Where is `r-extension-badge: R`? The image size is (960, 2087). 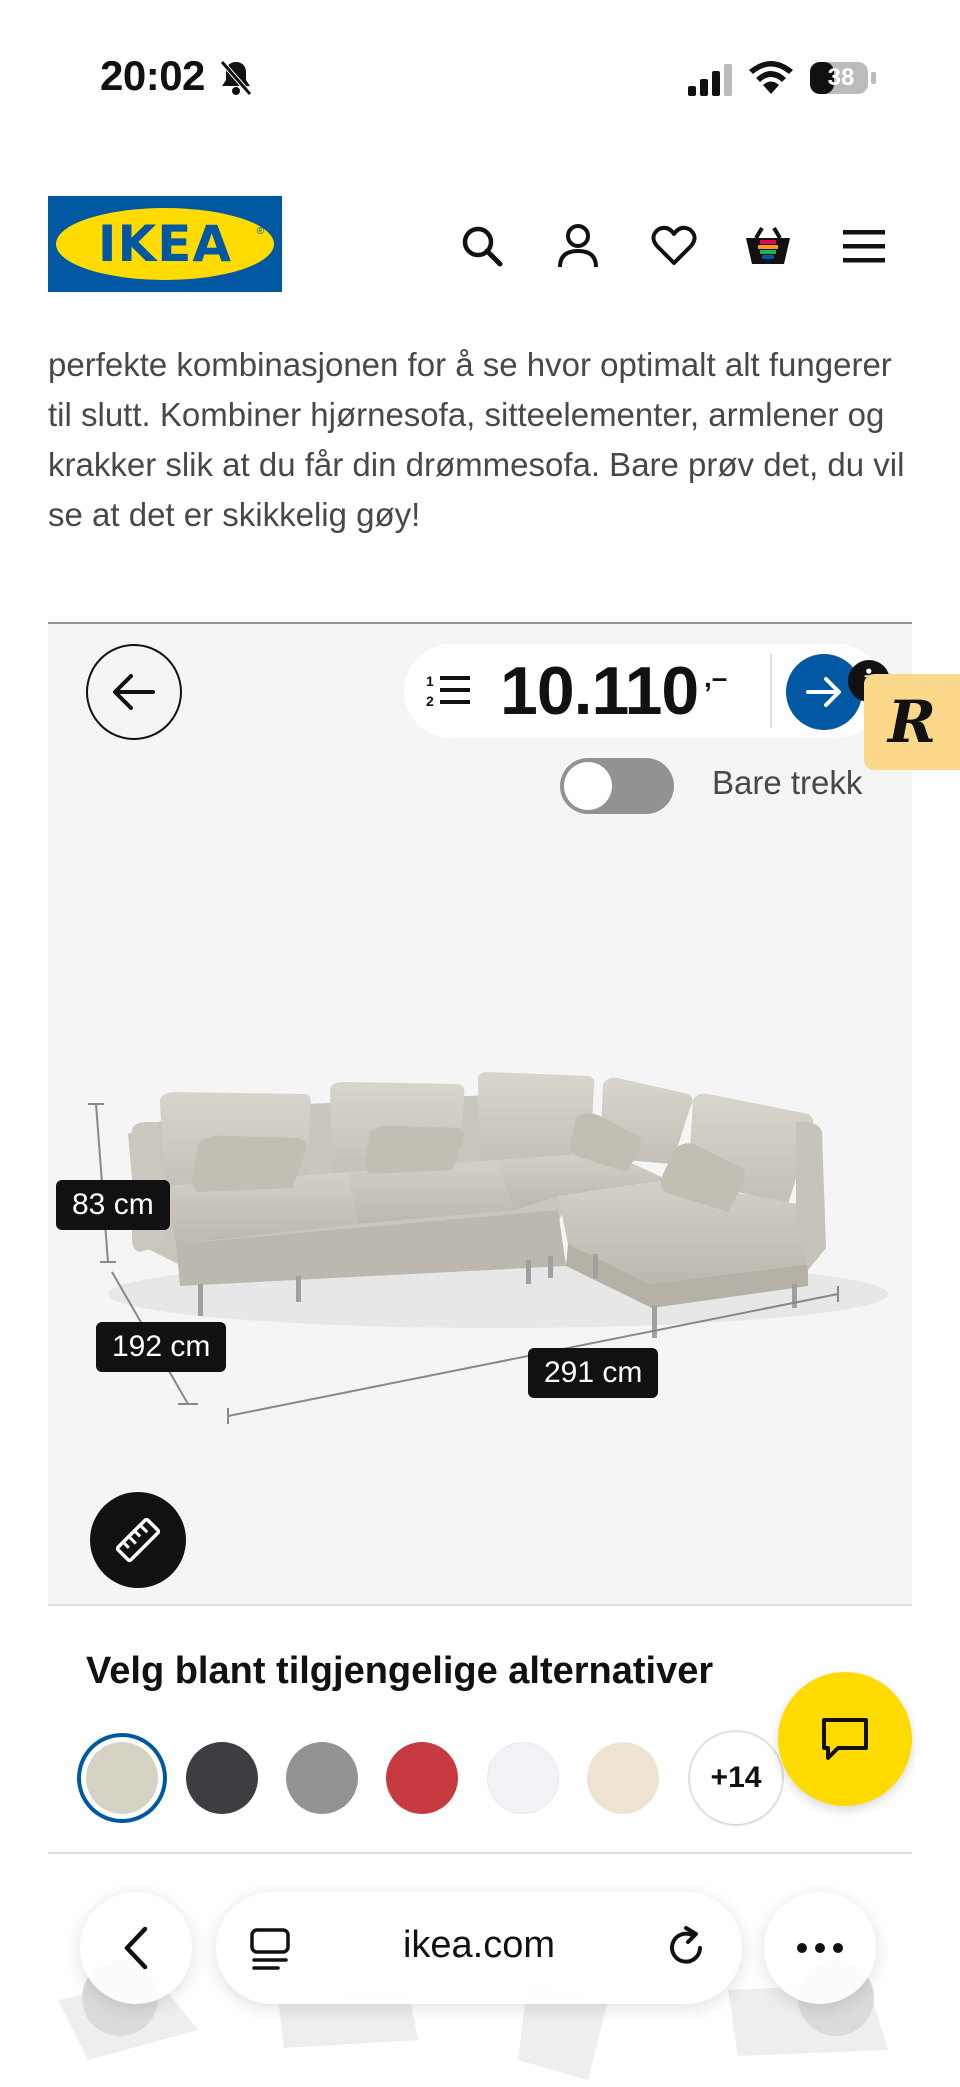
r-extension-badge: R is located at coordinates (912, 722).